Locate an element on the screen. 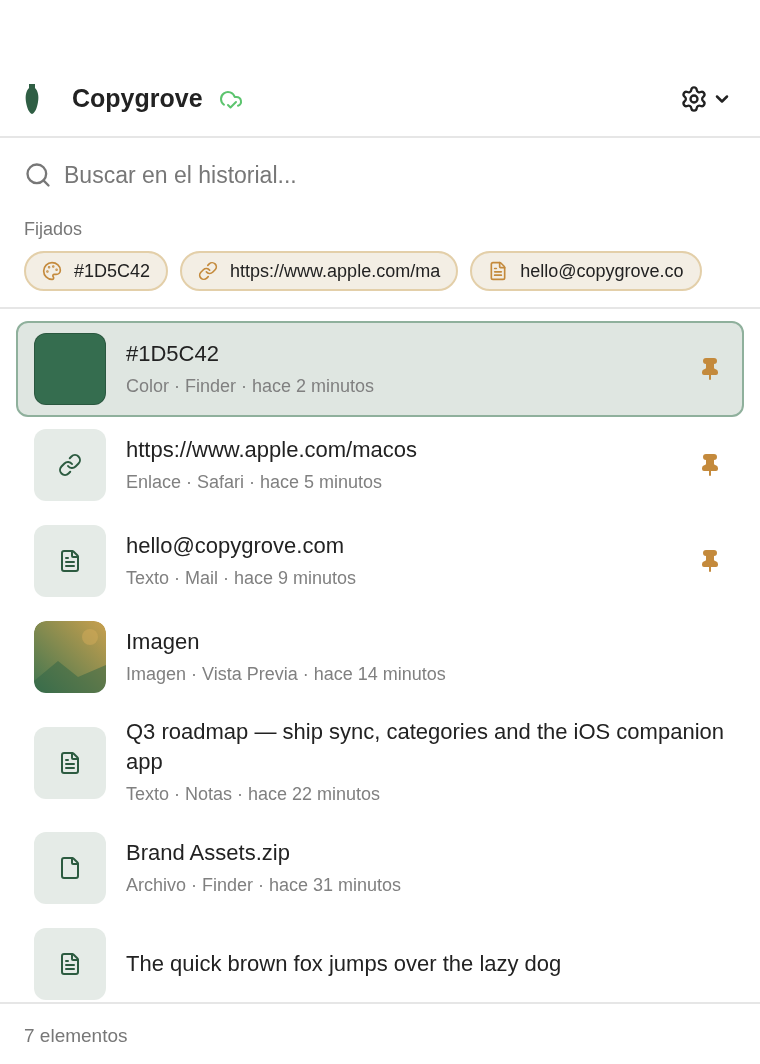 Image resolution: width=760 pixels, height=1064 pixels. pinned-chip: https://www.apple.com/ma is located at coordinates (319, 271).